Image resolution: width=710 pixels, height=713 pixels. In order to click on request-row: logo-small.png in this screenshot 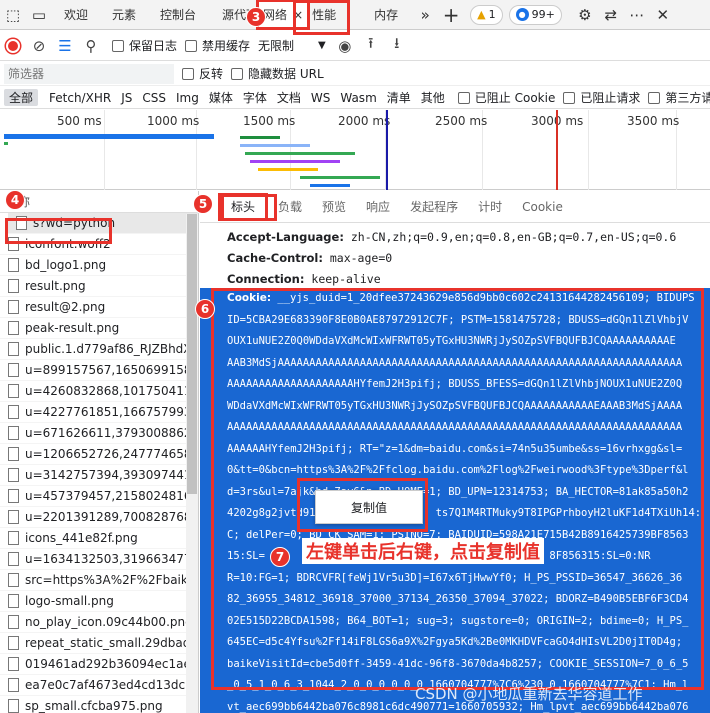, I will do `click(99, 601)`.